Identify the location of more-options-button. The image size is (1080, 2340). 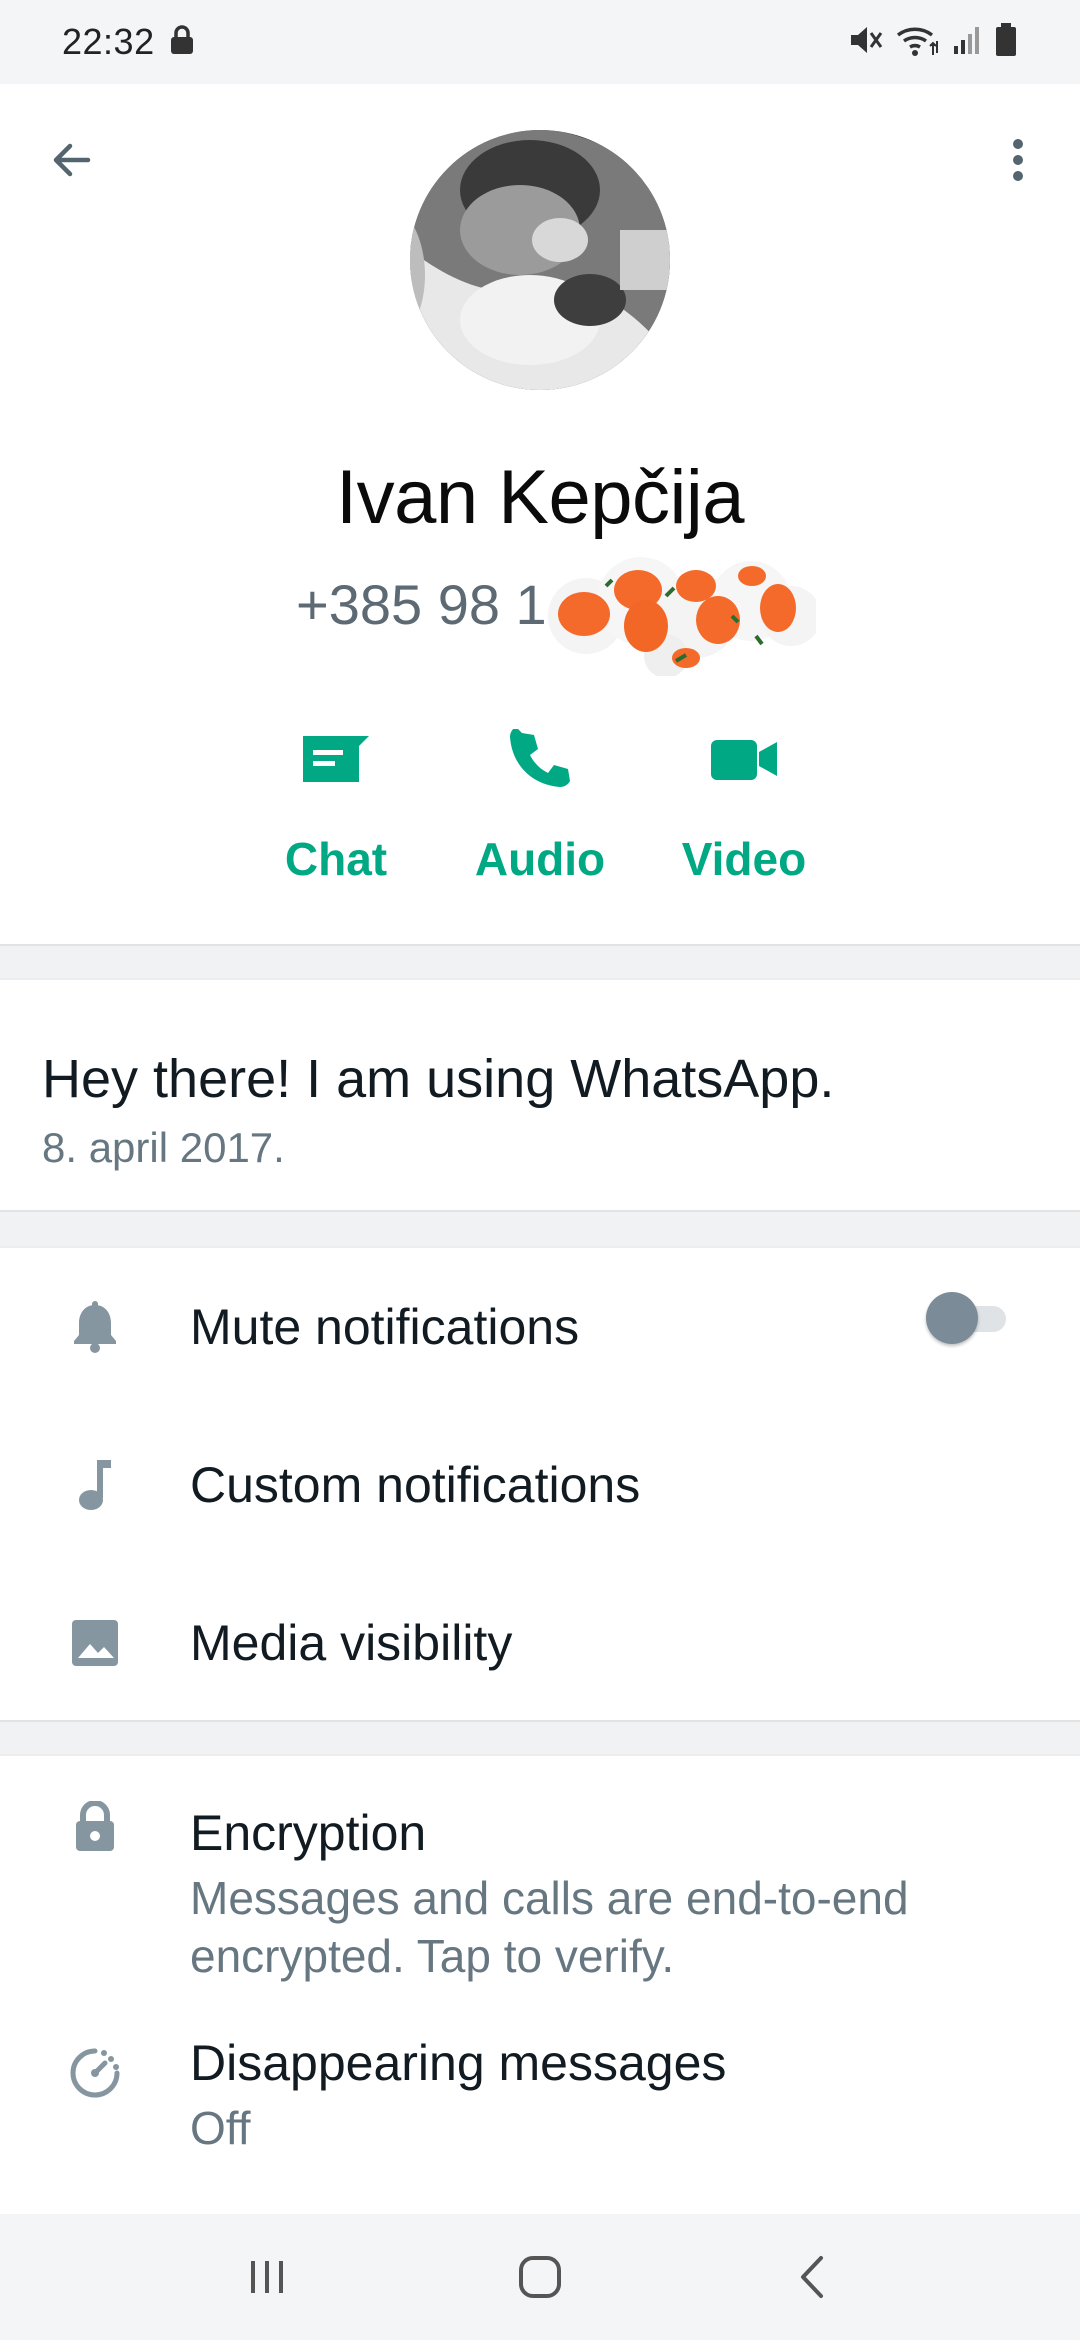
(1018, 160).